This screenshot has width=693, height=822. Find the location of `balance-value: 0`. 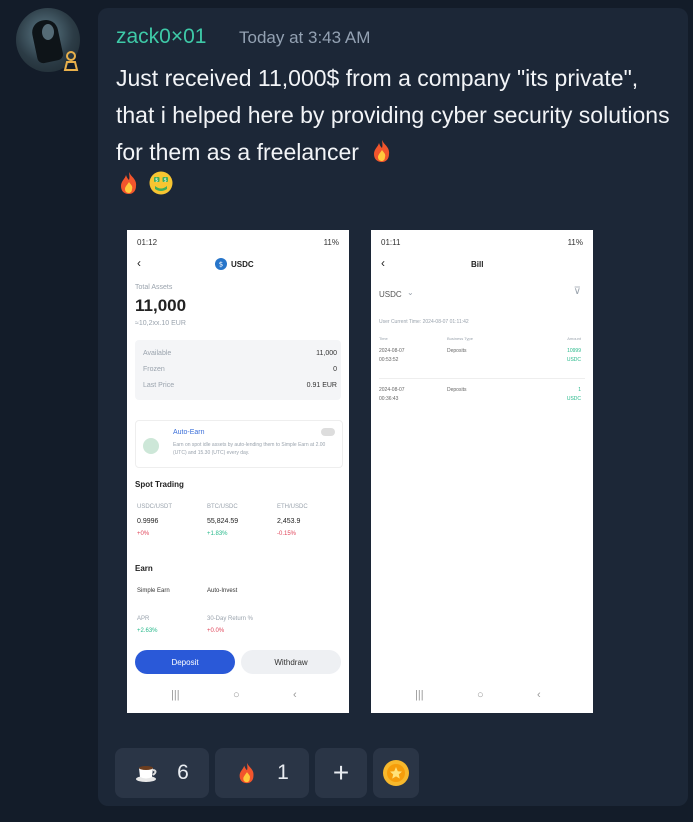

balance-value: 0 is located at coordinates (335, 369).